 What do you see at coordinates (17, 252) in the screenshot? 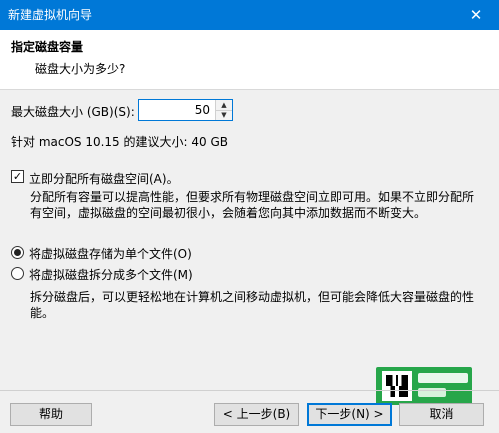
I see `single-file-radio` at bounding box center [17, 252].